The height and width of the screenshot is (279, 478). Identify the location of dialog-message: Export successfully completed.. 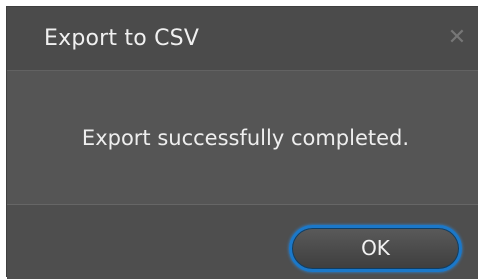
(245, 138).